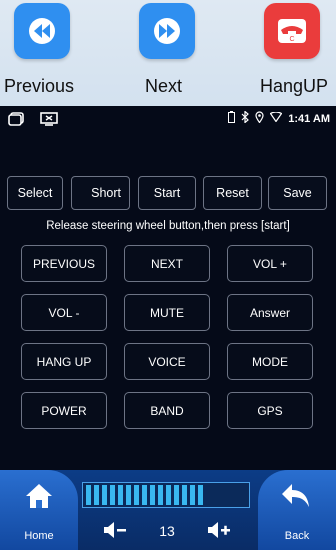 The image size is (336, 550). What do you see at coordinates (309, 118) in the screenshot?
I see `clock-time: 1:41 AM` at bounding box center [309, 118].